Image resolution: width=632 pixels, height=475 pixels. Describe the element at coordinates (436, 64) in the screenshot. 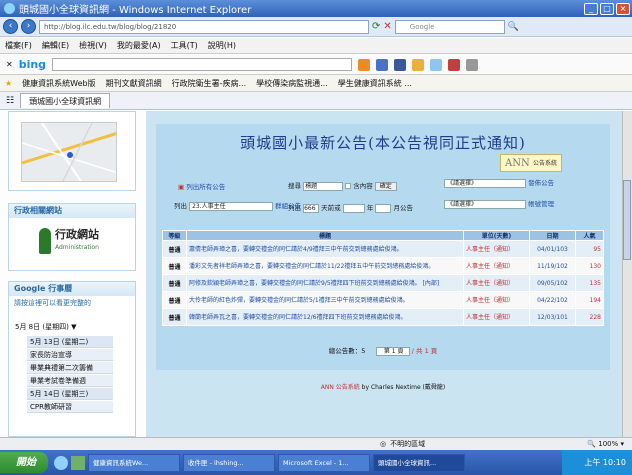

I see `weather-icon` at that location.